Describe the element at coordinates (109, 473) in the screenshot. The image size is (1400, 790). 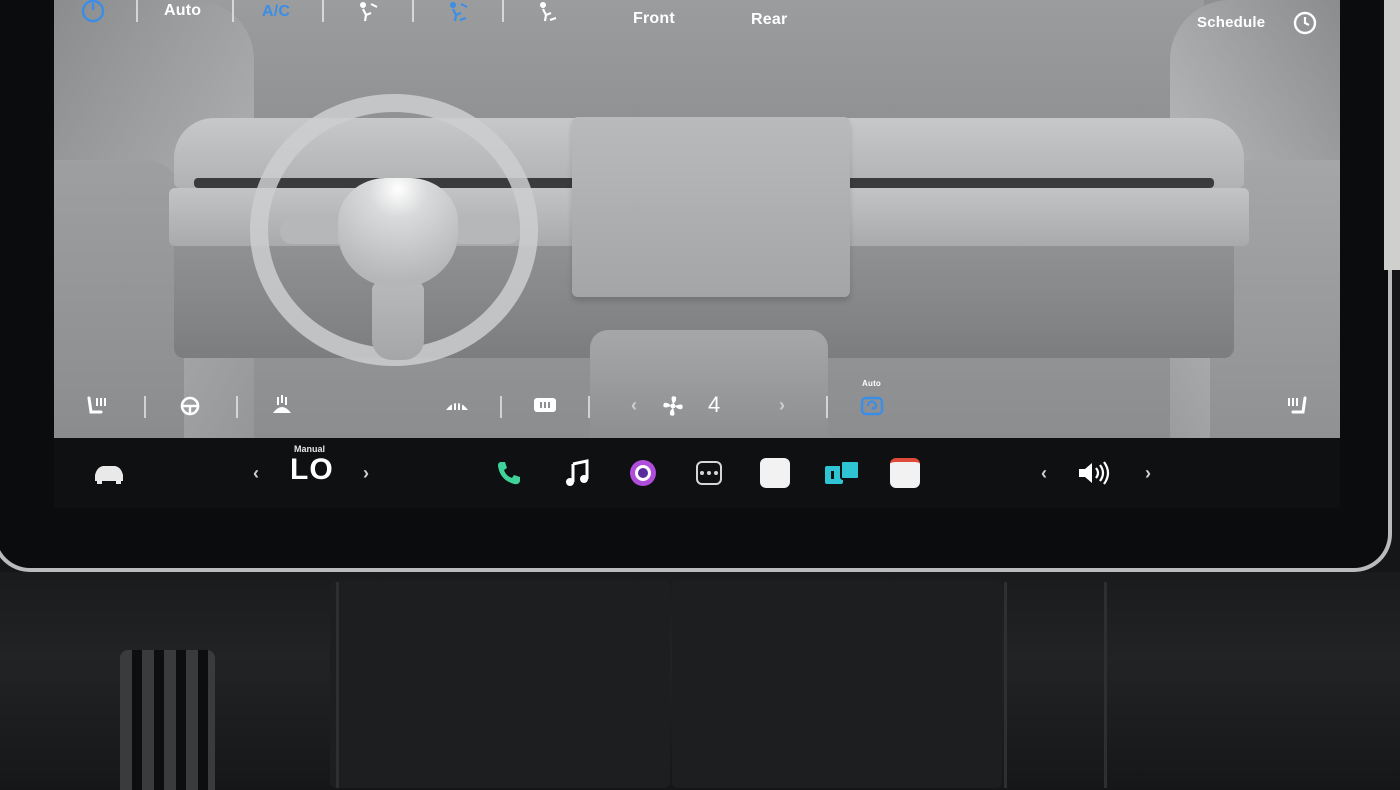
I see `car-icon` at that location.